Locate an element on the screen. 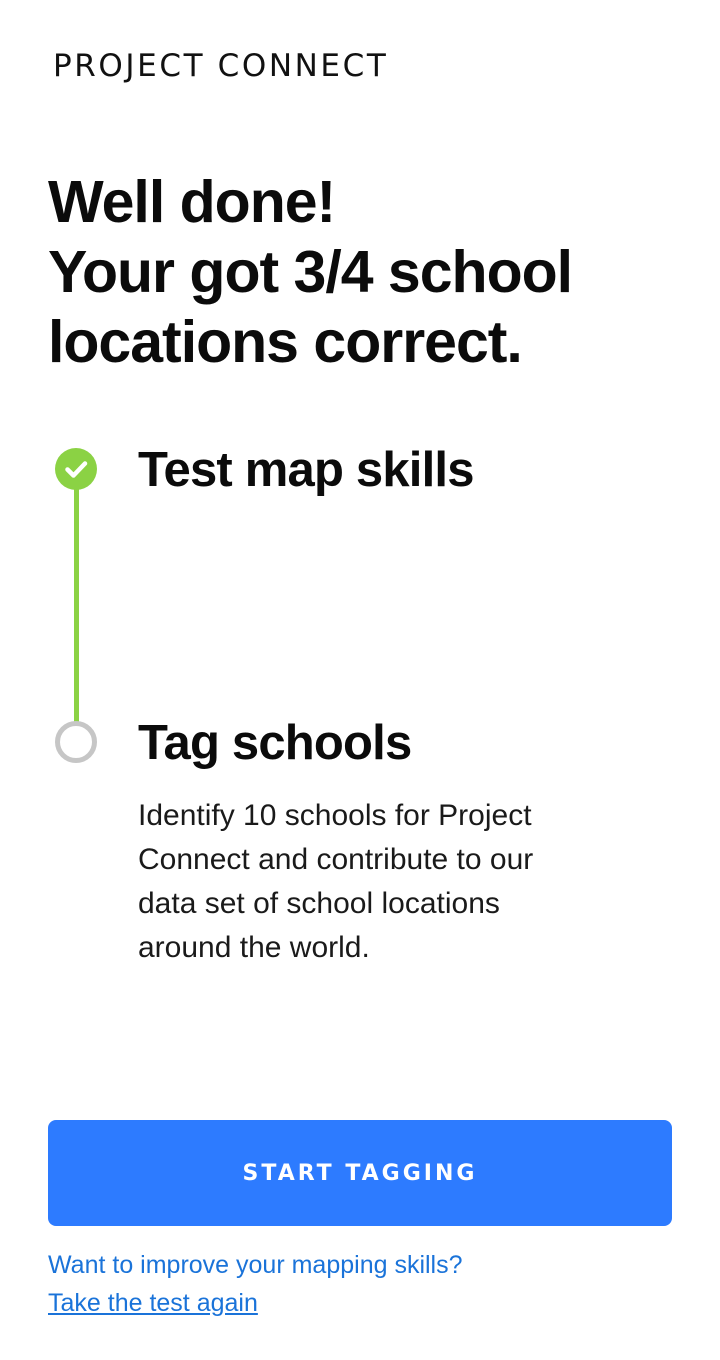 The width and height of the screenshot is (720, 1360). start-tagging-button: START TAGGING is located at coordinates (360, 1173).